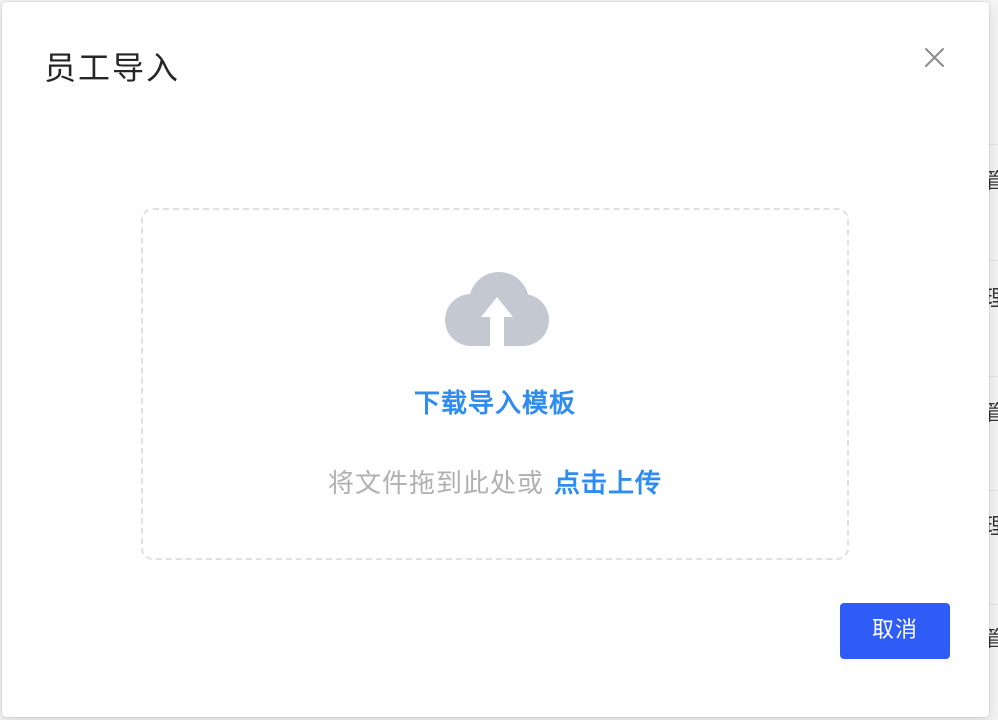 The width and height of the screenshot is (998, 720). I want to click on close-button, so click(934, 58).